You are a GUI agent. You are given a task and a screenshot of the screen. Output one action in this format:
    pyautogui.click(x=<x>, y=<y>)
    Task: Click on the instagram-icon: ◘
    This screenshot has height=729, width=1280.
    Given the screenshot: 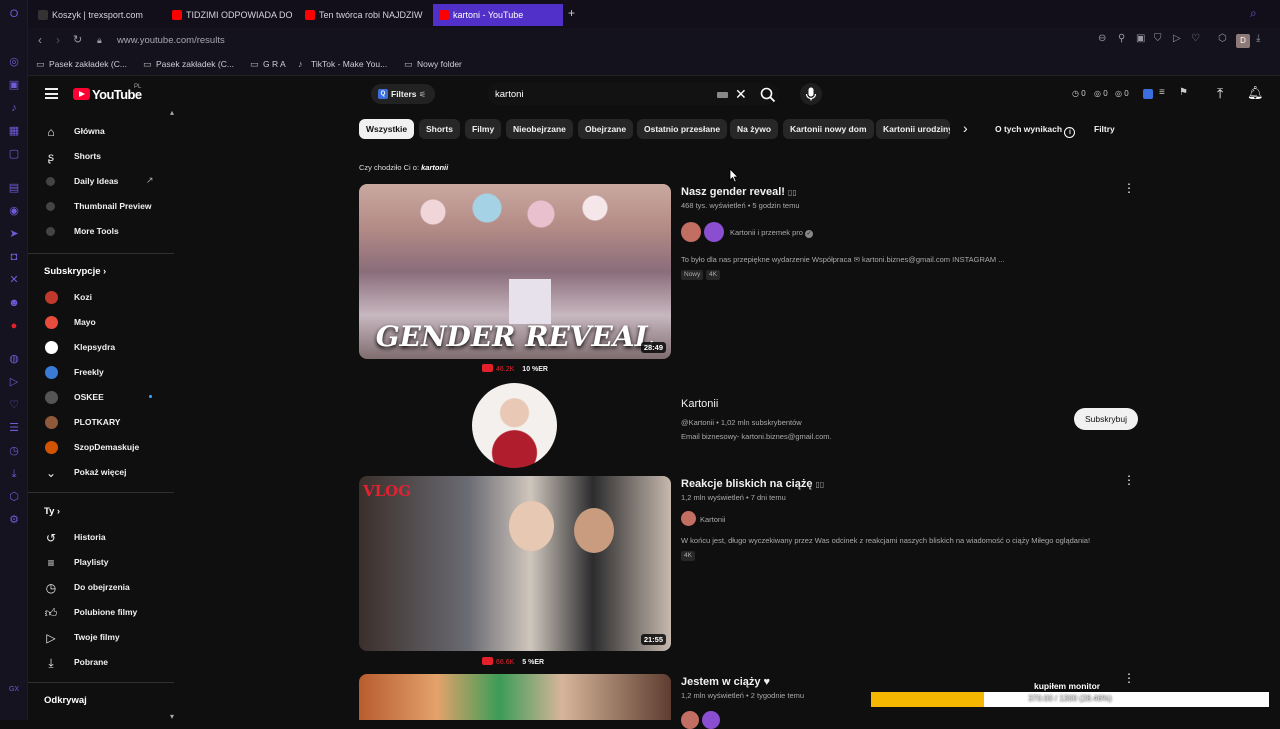 What is the action you would take?
    pyautogui.click(x=14, y=257)
    